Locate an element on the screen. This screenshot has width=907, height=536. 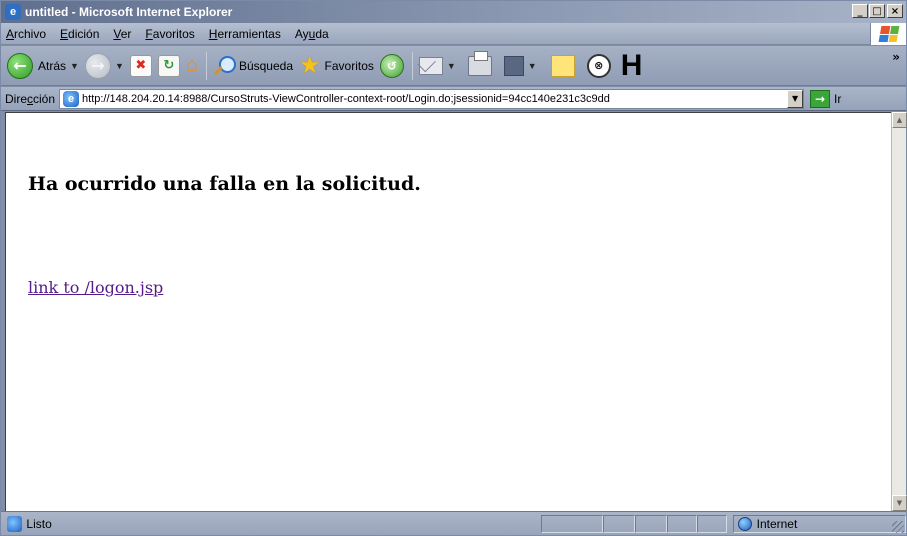
discuss-button is located at coordinates (562, 65).